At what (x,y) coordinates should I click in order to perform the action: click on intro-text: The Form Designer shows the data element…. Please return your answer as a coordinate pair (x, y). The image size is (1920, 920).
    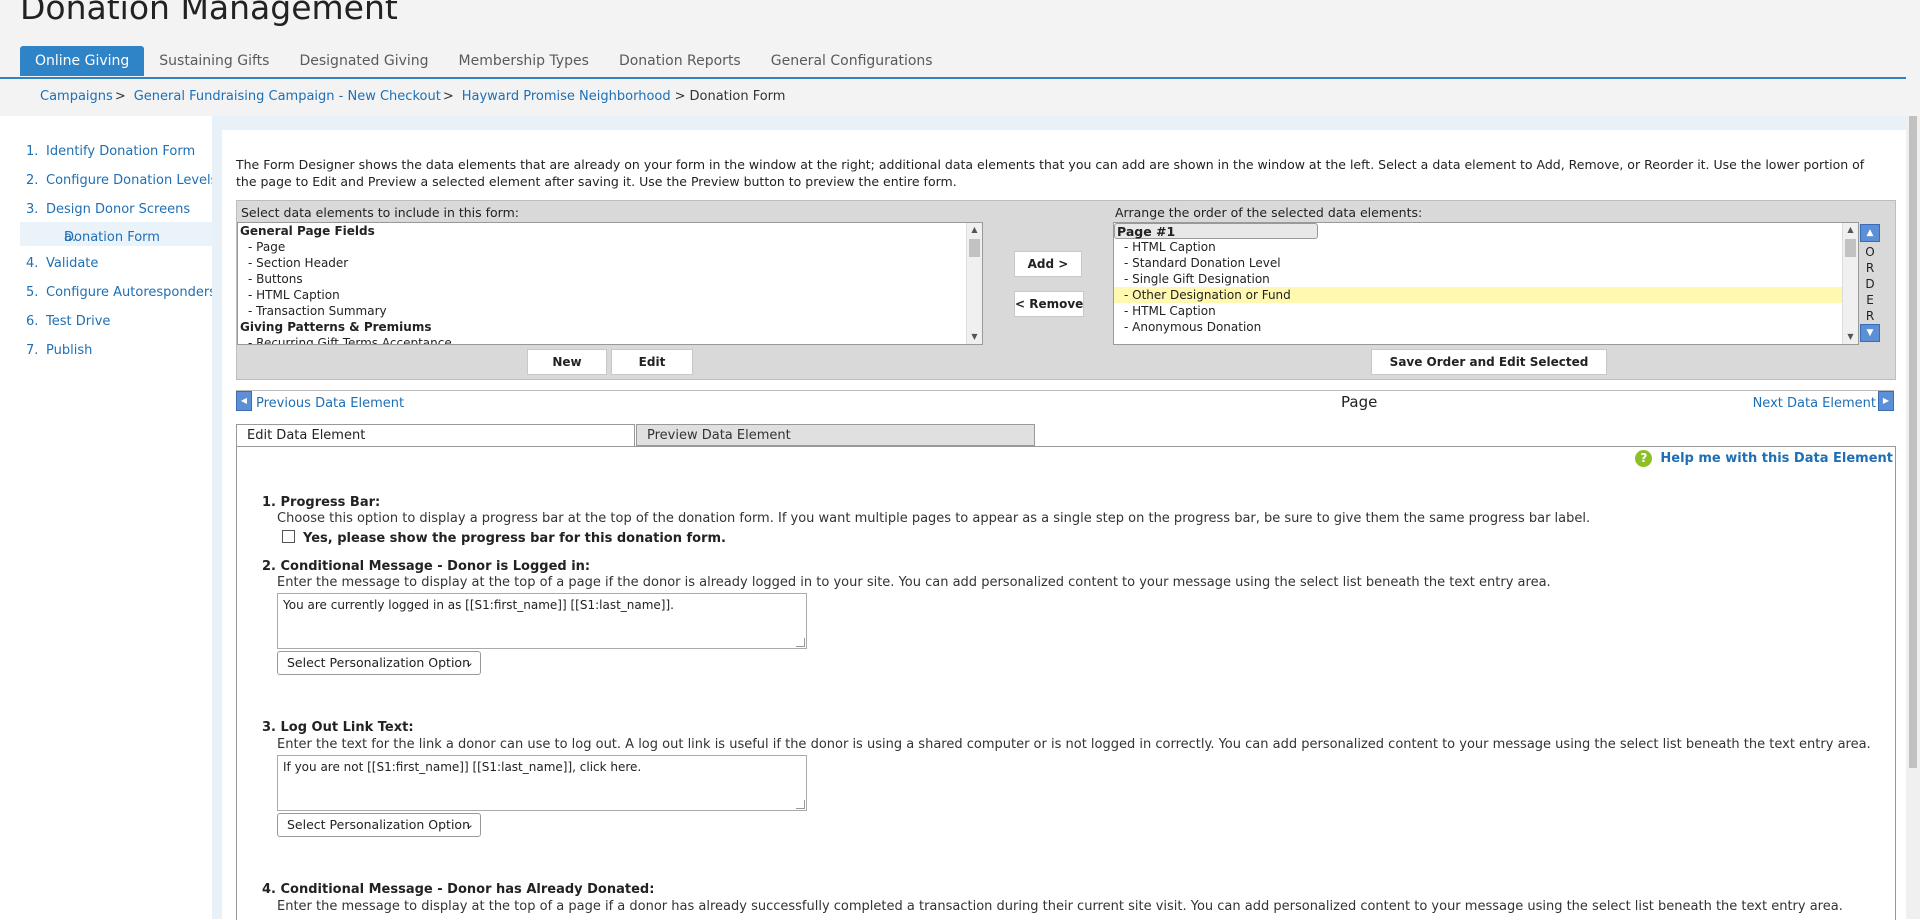
    Looking at the image, I should click on (1050, 173).